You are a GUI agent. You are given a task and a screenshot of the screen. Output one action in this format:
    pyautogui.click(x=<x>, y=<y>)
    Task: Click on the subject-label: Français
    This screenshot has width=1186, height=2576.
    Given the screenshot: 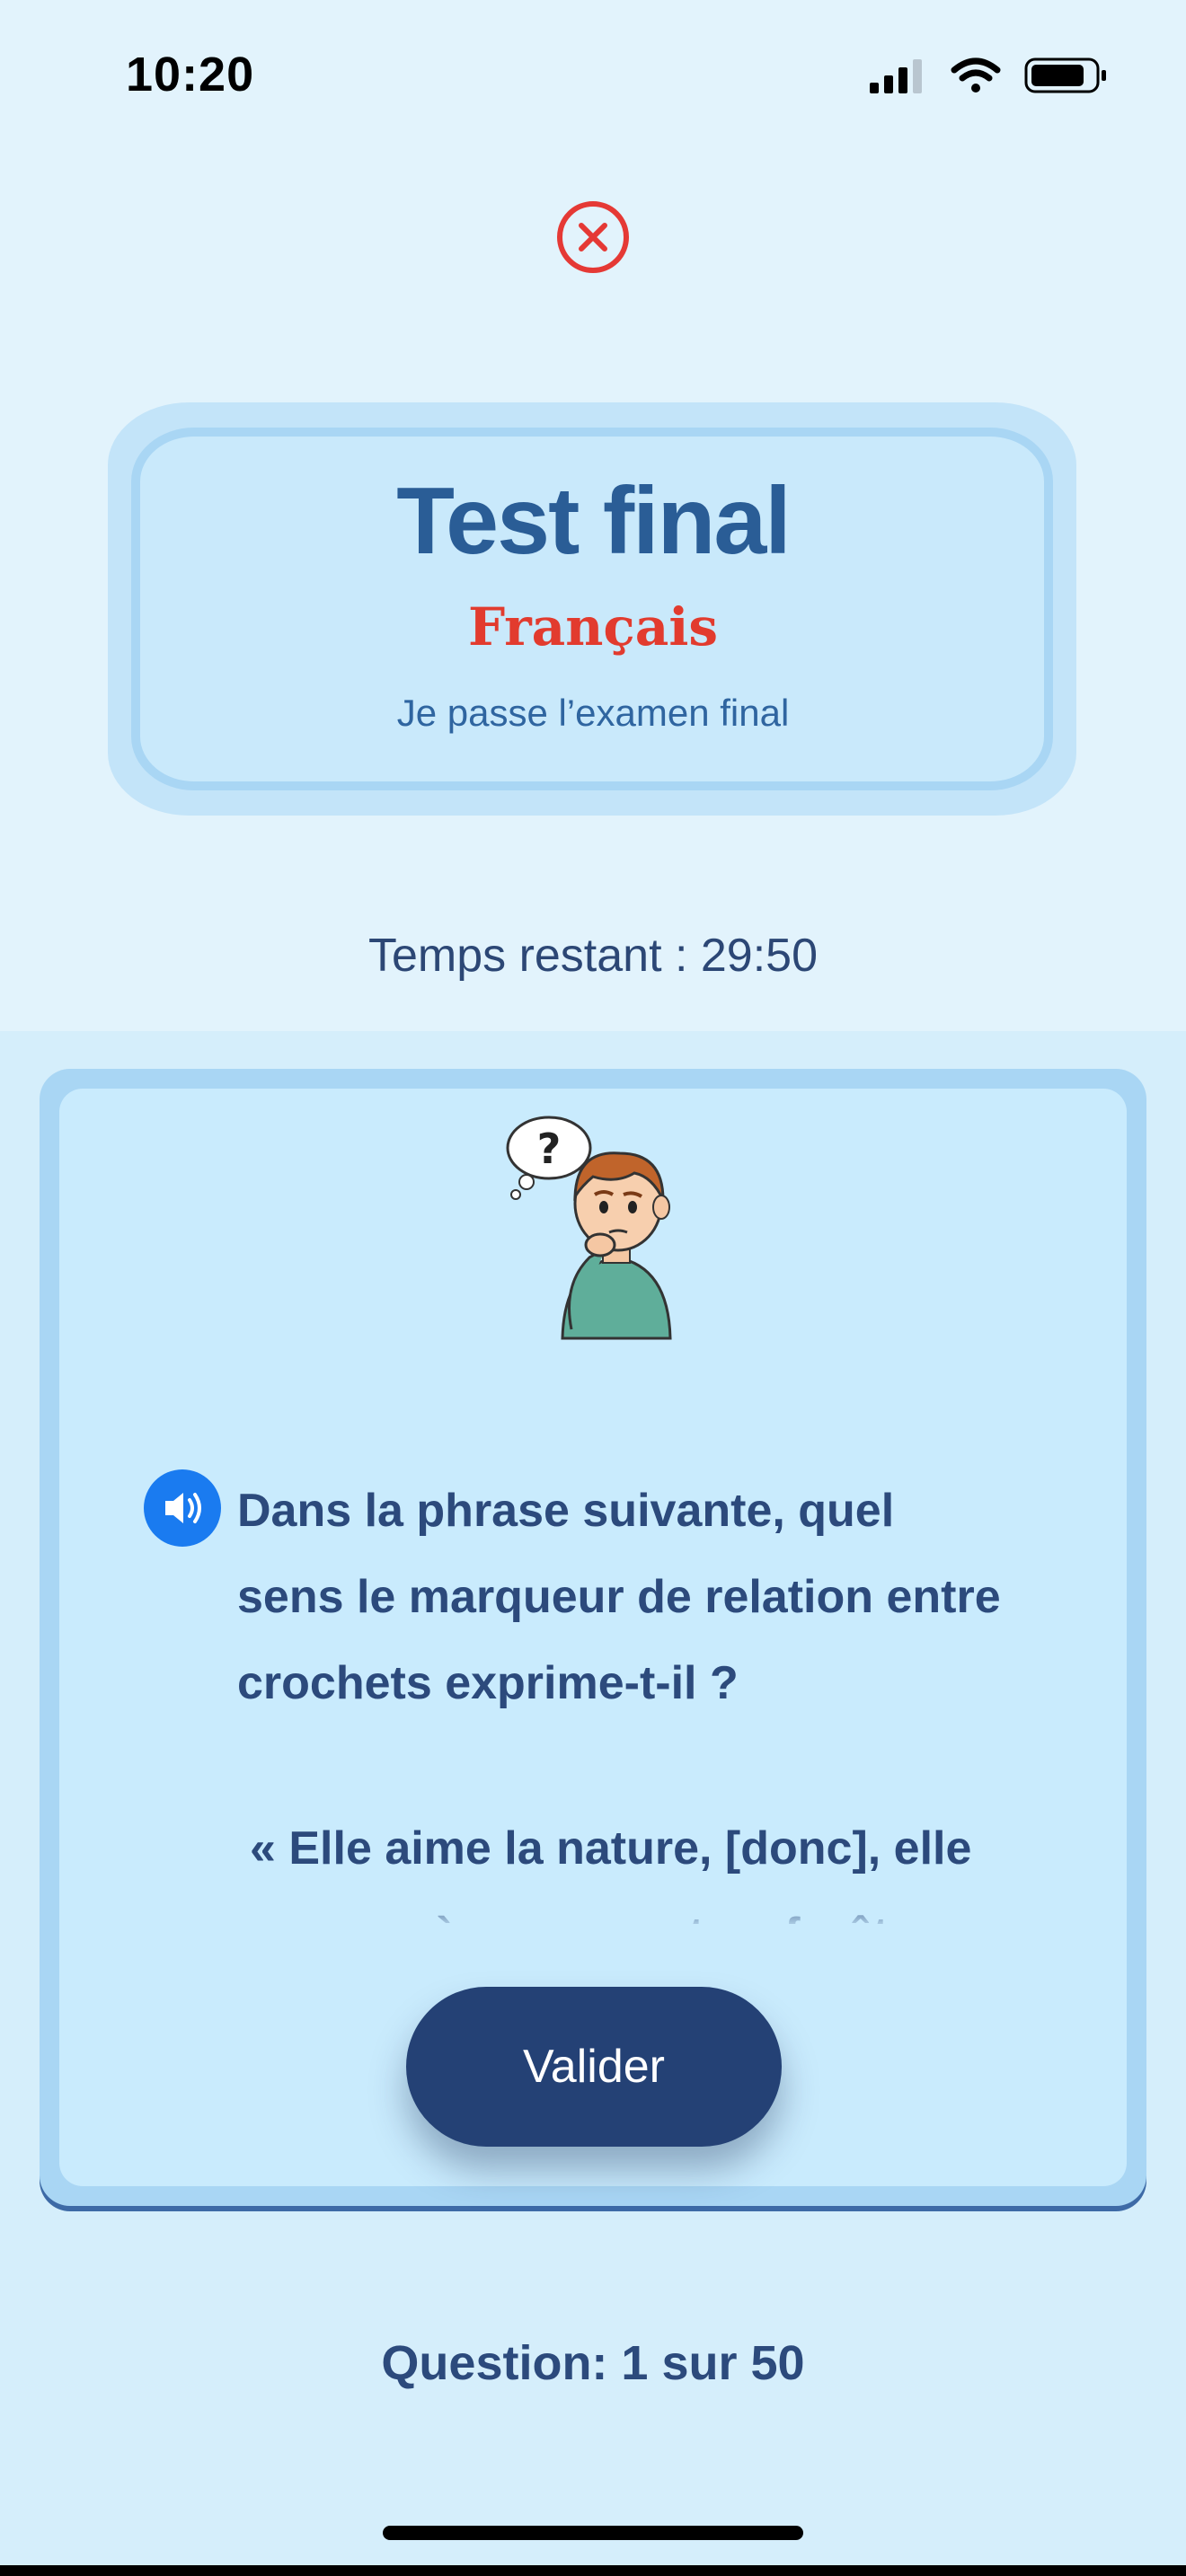 What is the action you would take?
    pyautogui.click(x=593, y=626)
    